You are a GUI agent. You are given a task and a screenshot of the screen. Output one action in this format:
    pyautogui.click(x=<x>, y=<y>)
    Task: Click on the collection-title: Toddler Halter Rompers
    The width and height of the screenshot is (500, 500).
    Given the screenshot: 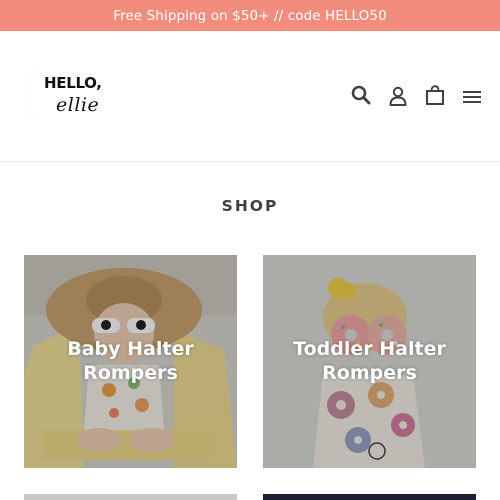 What is the action you would take?
    pyautogui.click(x=369, y=361)
    